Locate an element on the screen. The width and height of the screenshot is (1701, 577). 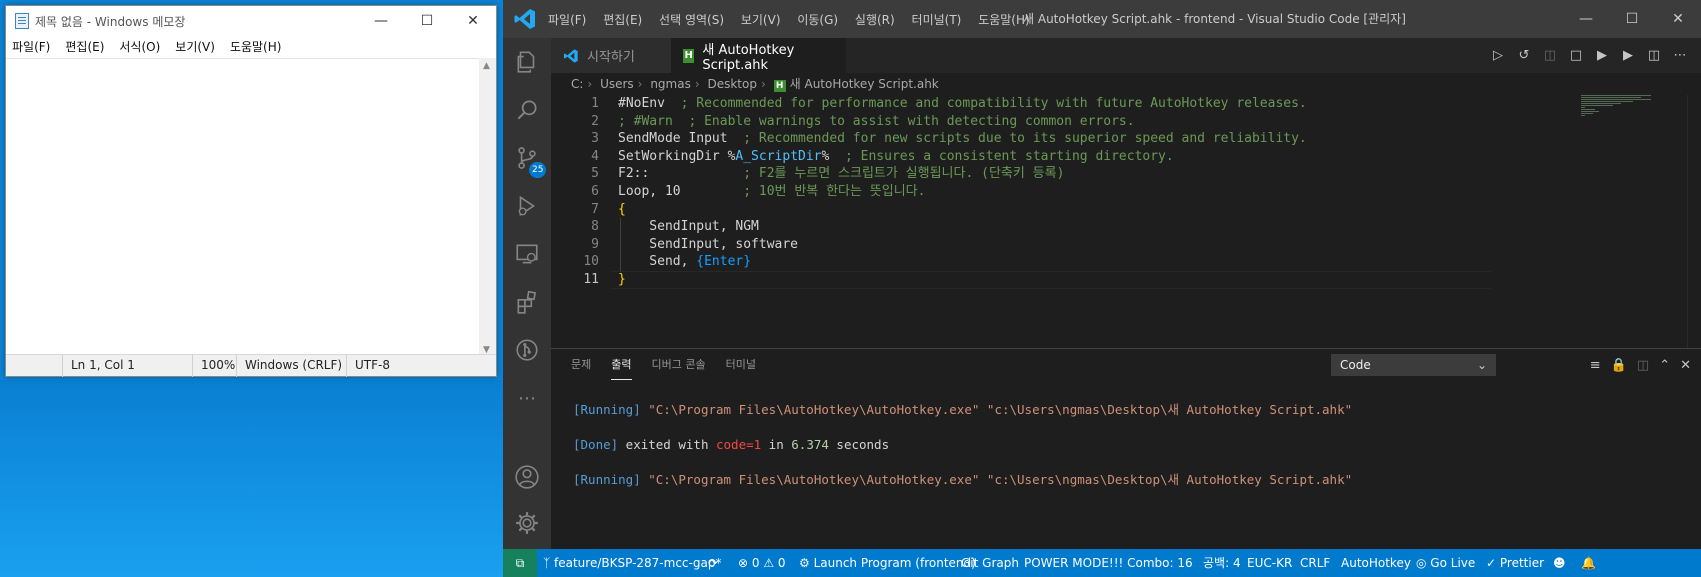
git-graph-icon is located at coordinates (527, 350).